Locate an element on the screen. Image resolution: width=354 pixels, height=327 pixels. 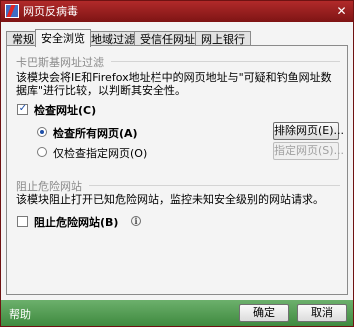
check-specified-pages-label: 仅检查指定网页(O) is located at coordinates (100, 153).